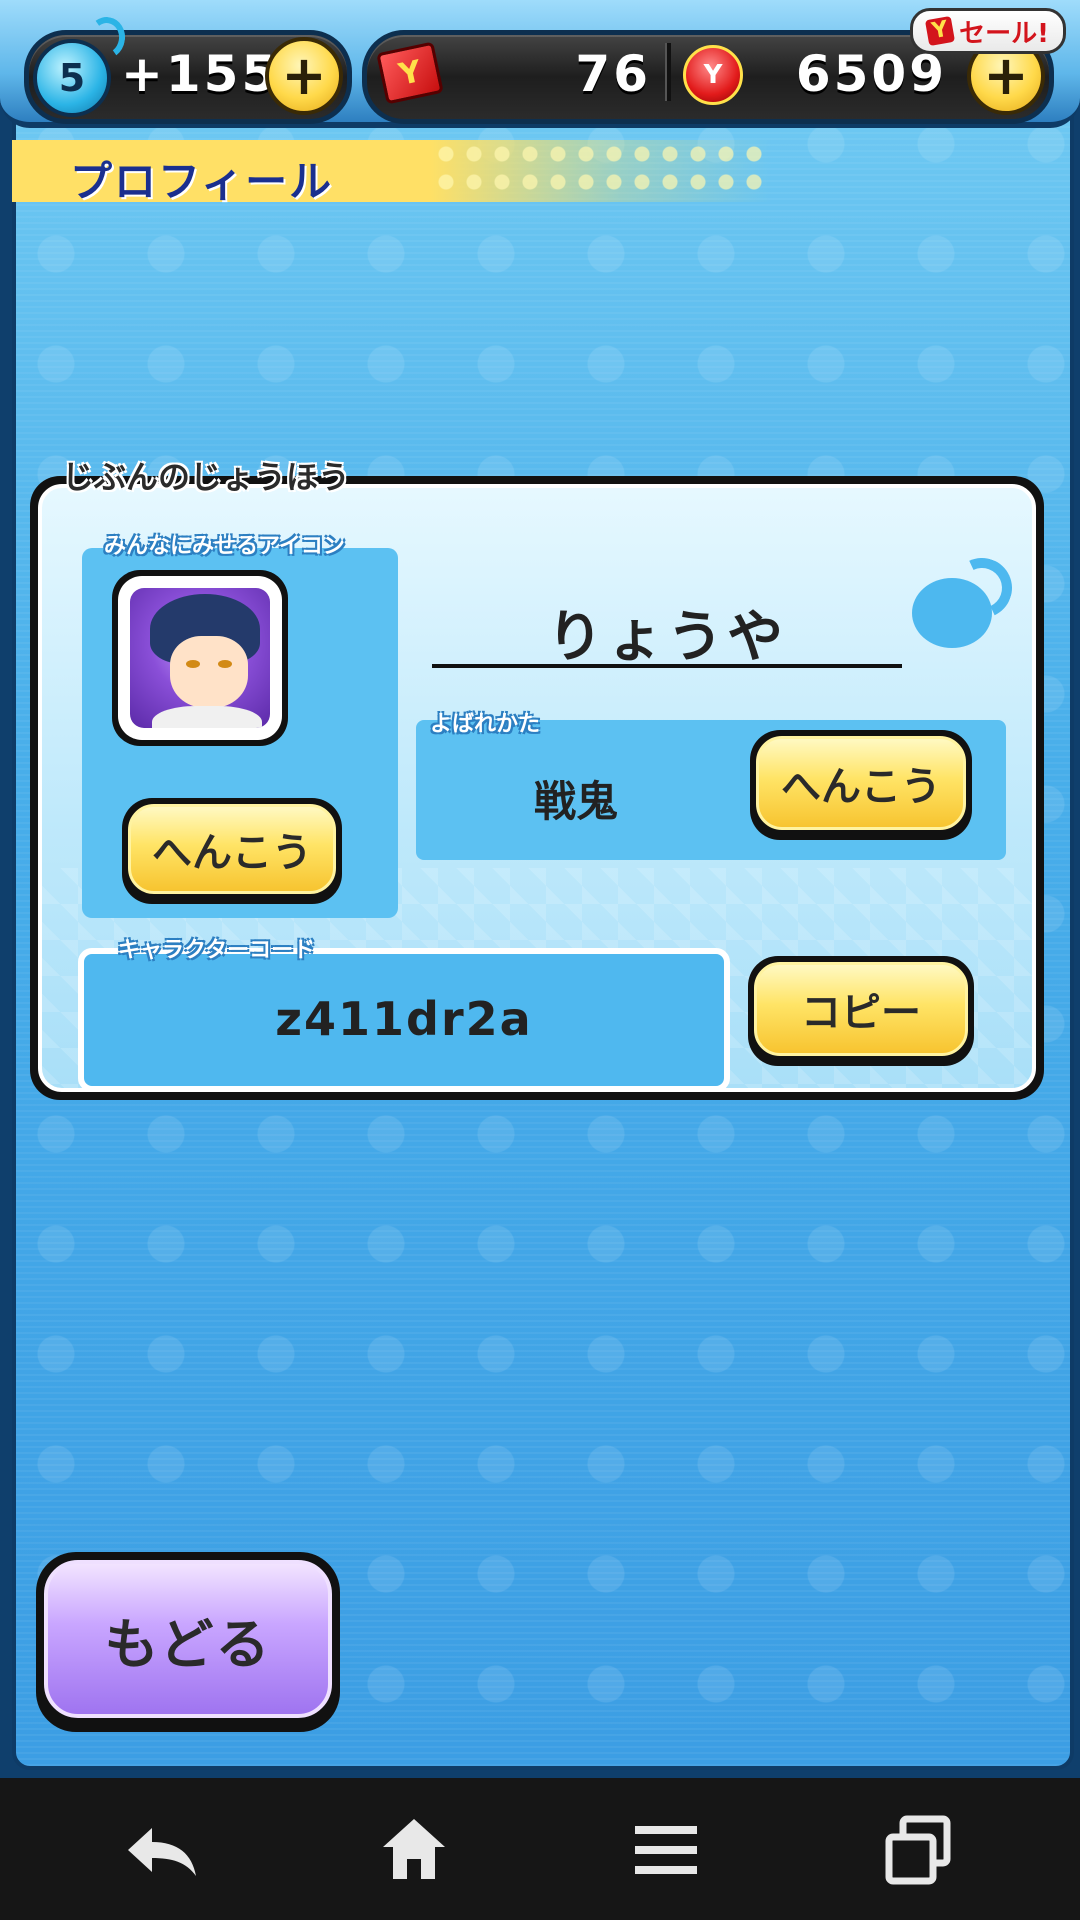 The image size is (1080, 1920). Describe the element at coordinates (202, 181) in the screenshot. I see `page-title: プロフィール` at that location.